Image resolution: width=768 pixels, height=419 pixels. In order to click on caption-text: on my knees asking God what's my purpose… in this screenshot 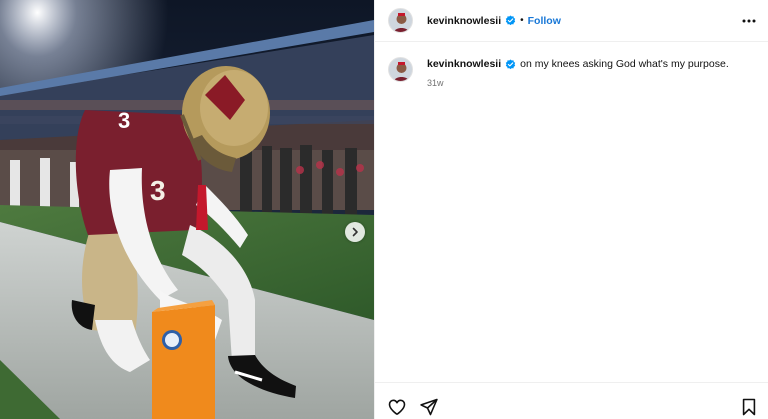, I will do `click(624, 64)`.